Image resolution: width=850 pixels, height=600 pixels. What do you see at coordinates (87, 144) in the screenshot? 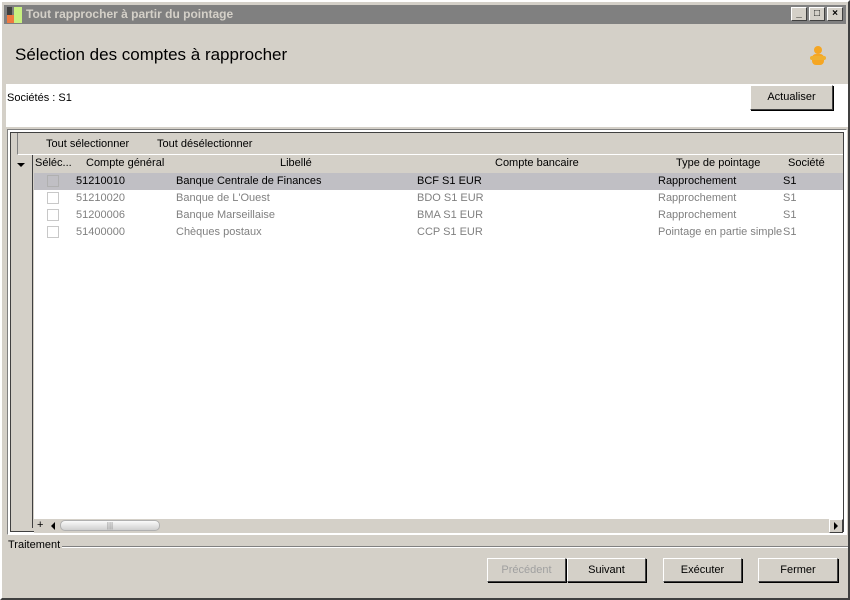
I see `select-all-button: Tout sélectionner` at bounding box center [87, 144].